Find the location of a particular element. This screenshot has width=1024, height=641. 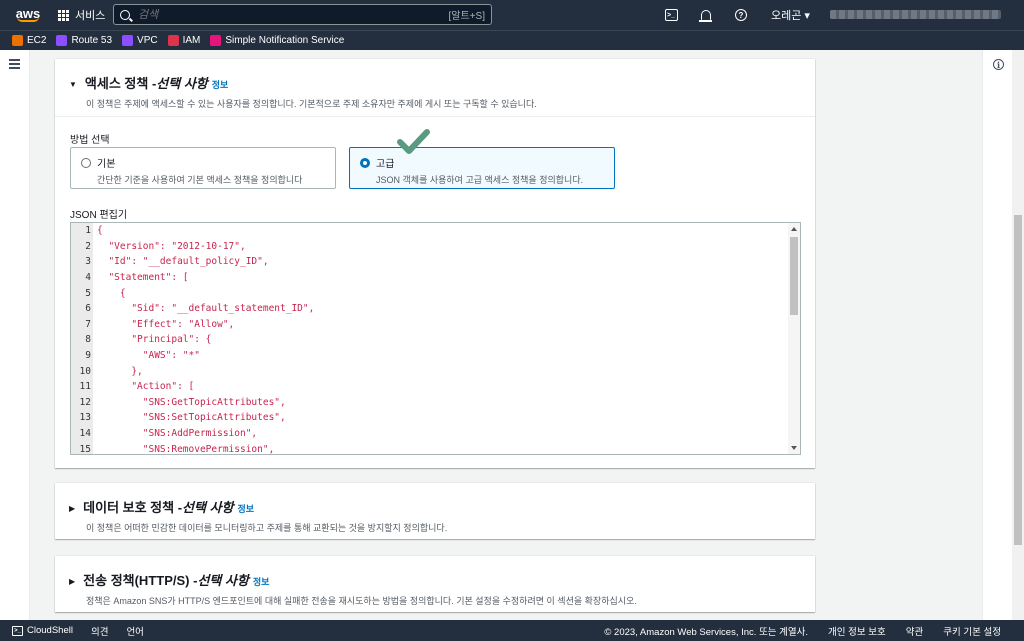

code-line: 15 "SNS:RemovePermission", is located at coordinates (173, 448).